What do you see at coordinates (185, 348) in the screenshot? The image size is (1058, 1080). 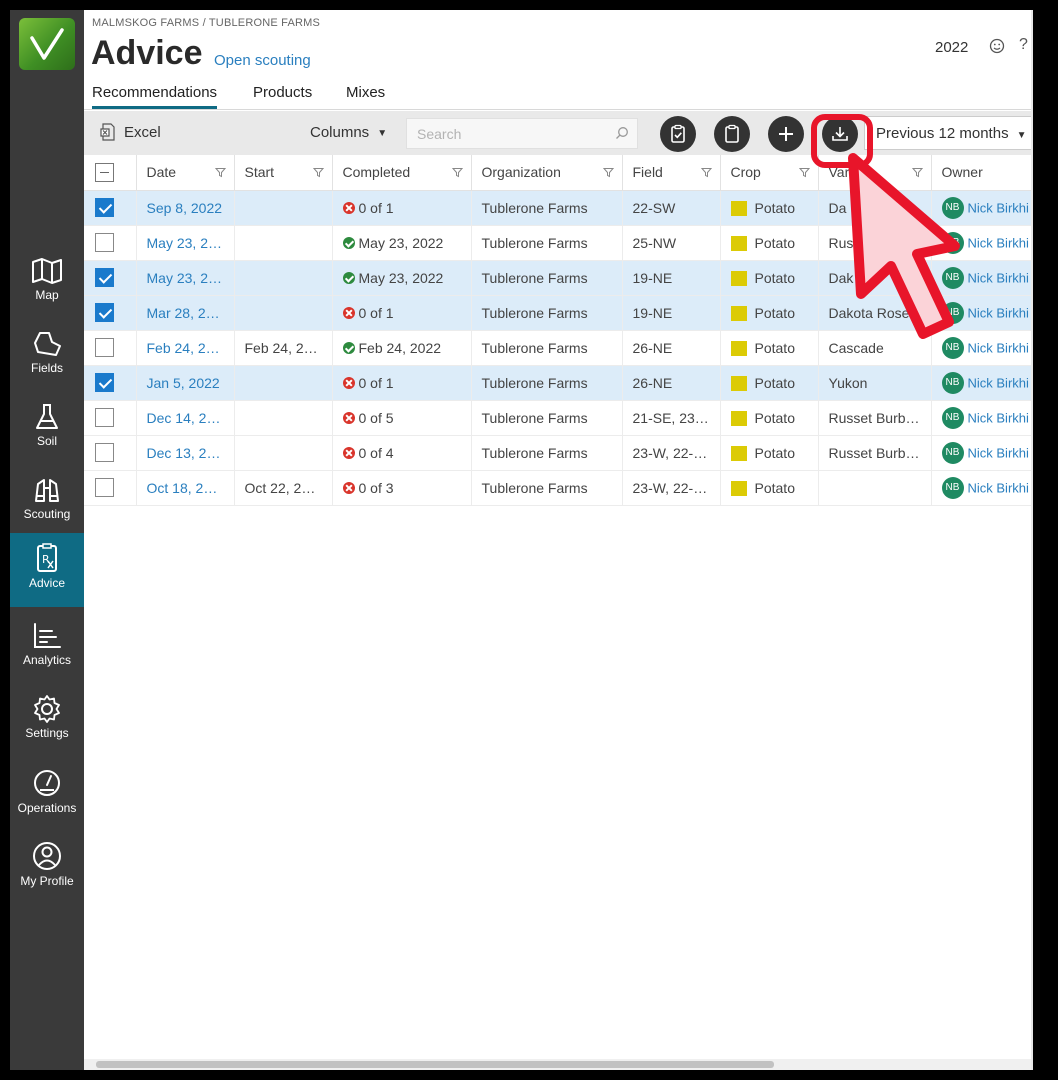 I see `date-cell: Feb 24, 2022` at bounding box center [185, 348].